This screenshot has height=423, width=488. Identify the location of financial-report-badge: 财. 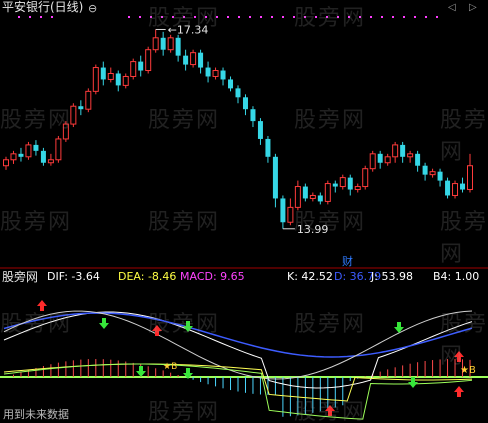
(347, 261).